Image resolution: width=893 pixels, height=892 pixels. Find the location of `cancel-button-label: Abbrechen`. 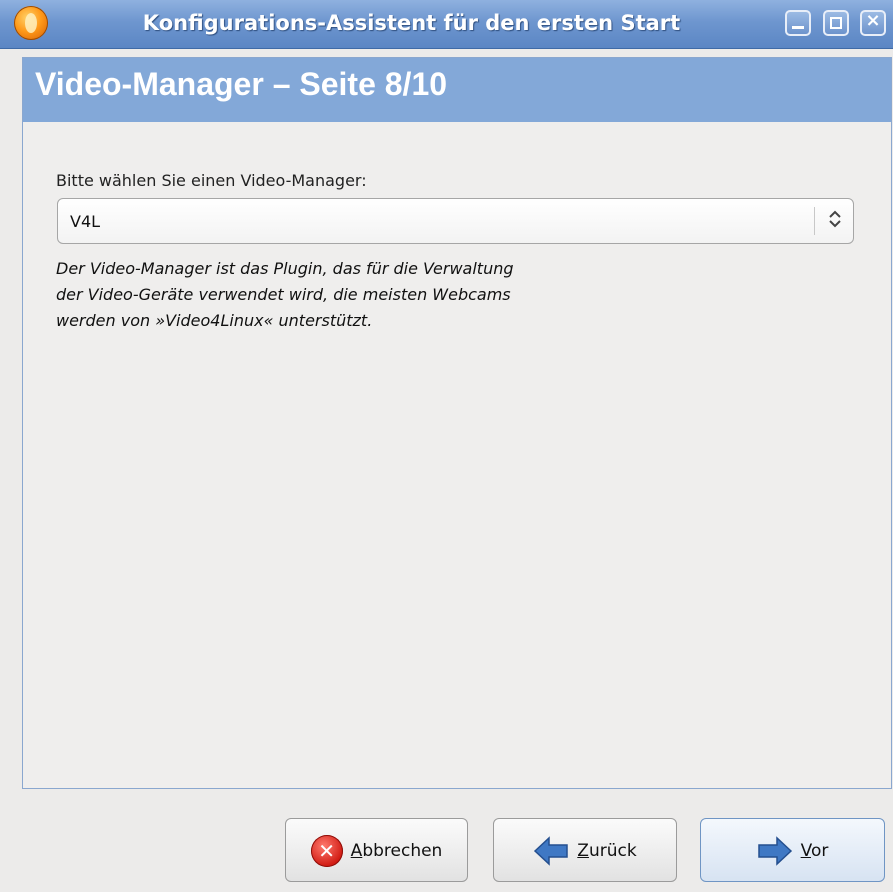

cancel-button-label: Abbrechen is located at coordinates (396, 851).